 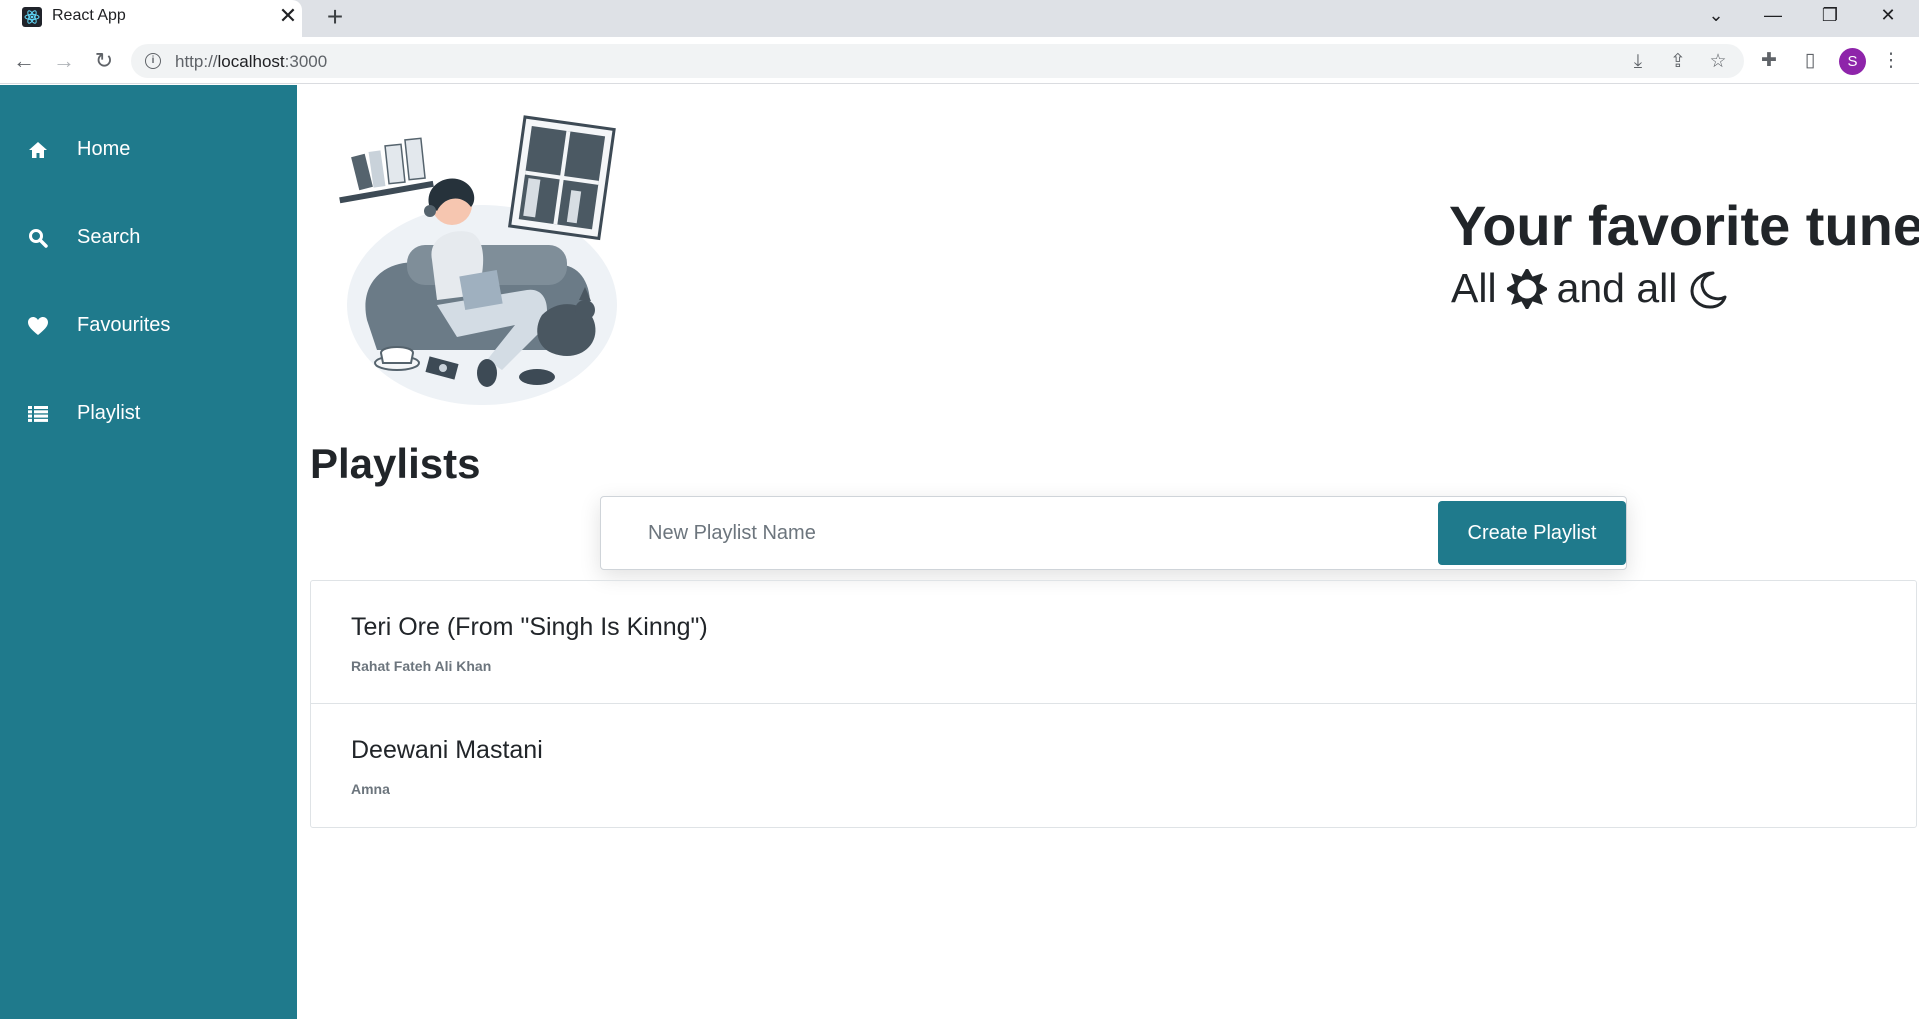 I want to click on sidebar-item-home: Home, so click(x=148, y=150).